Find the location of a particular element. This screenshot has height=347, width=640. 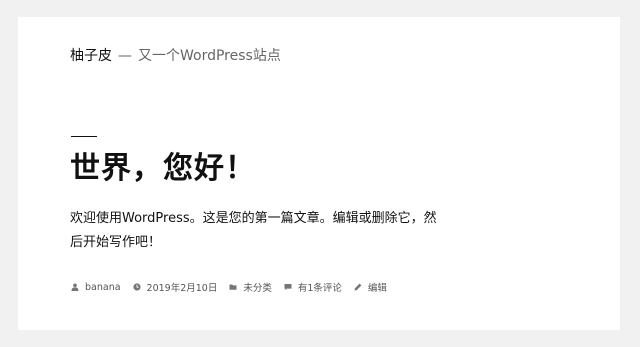

site-title: 柚子皮 is located at coordinates (91, 56).